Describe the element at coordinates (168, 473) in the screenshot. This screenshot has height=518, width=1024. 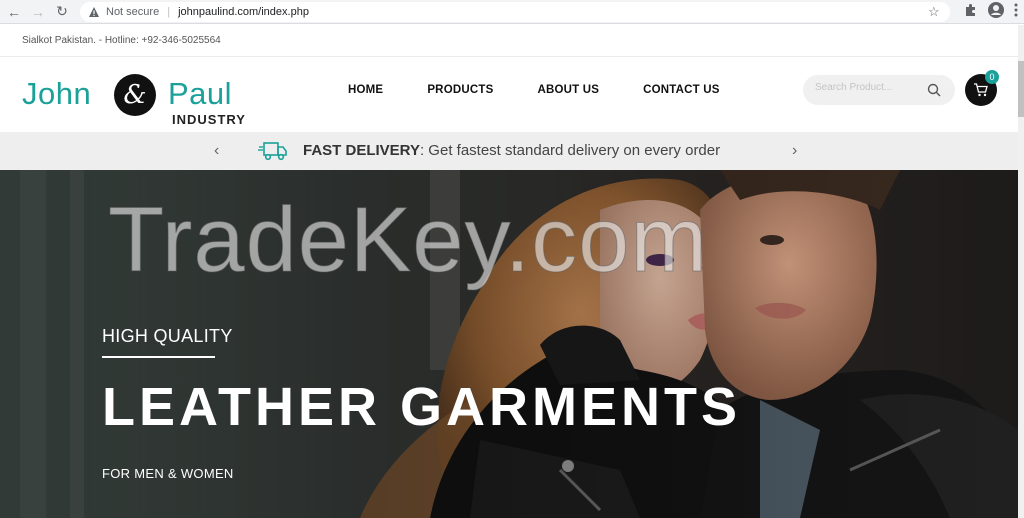
I see `hero-subtitle: FOR MEN & WOMEN` at that location.